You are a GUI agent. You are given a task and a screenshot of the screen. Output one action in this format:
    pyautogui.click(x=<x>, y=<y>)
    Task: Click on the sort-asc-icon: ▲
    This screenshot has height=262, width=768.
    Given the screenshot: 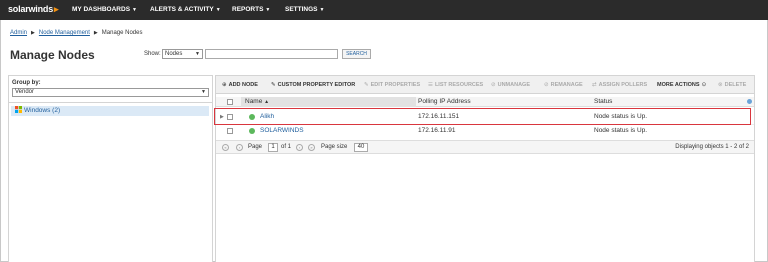 What is the action you would take?
    pyautogui.click(x=267, y=102)
    